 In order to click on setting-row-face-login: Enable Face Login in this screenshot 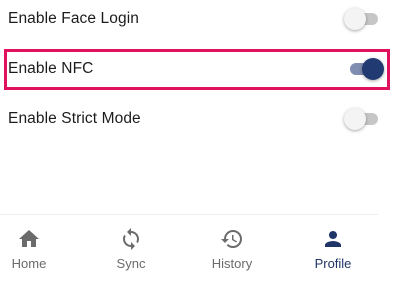, I will do `click(197, 20)`.